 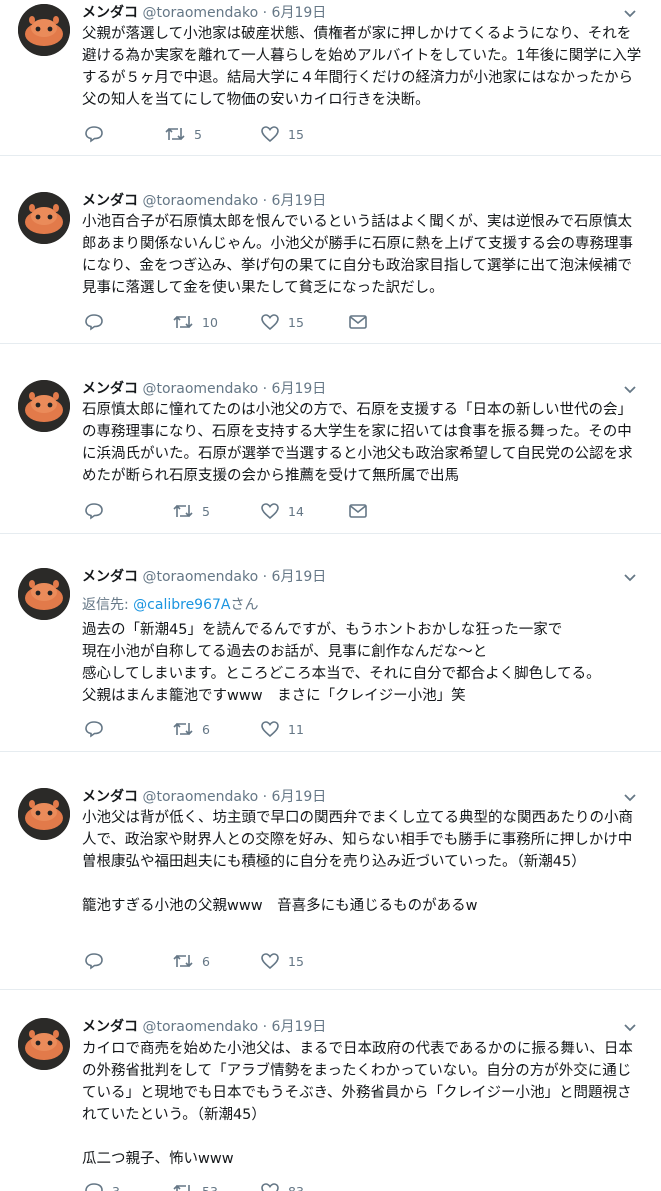 What do you see at coordinates (195, 1185) in the screenshot?
I see `retweet-button: 53` at bounding box center [195, 1185].